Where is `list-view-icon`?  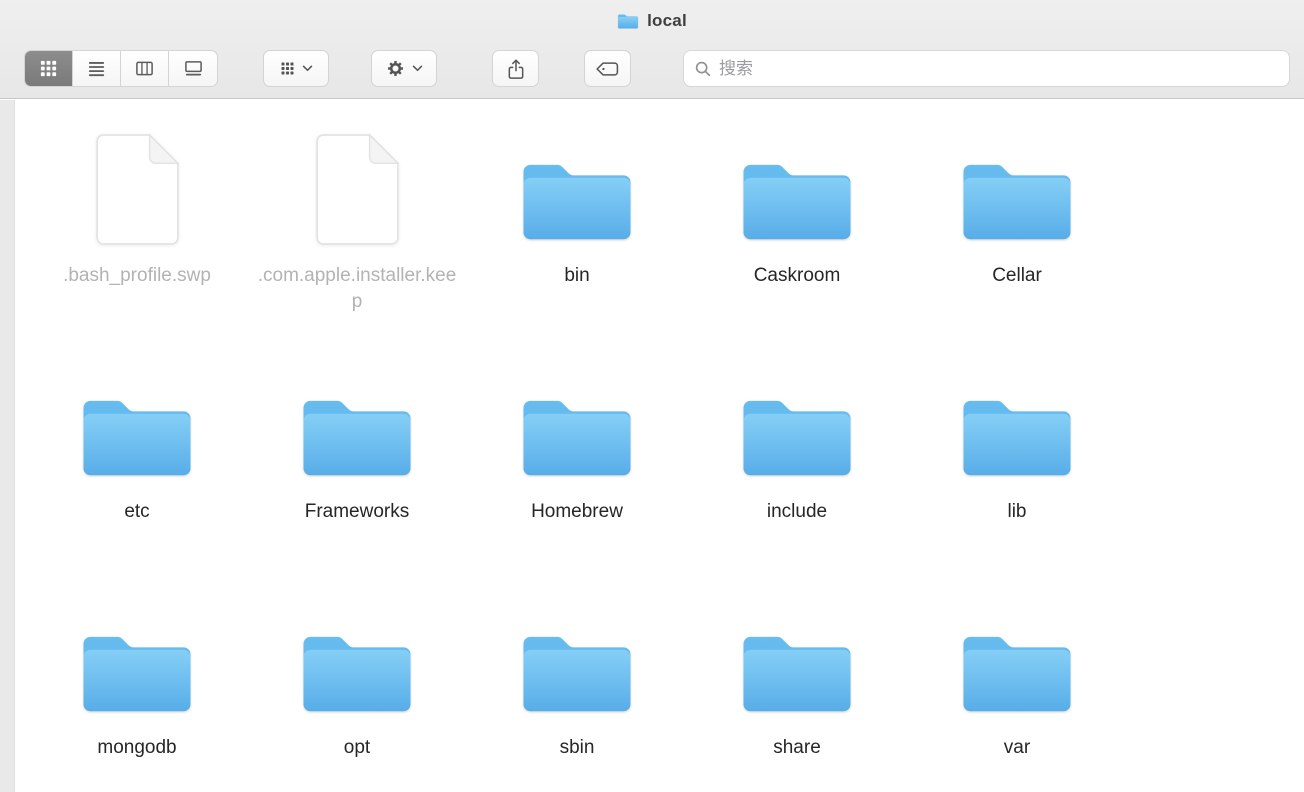 list-view-icon is located at coordinates (96, 69).